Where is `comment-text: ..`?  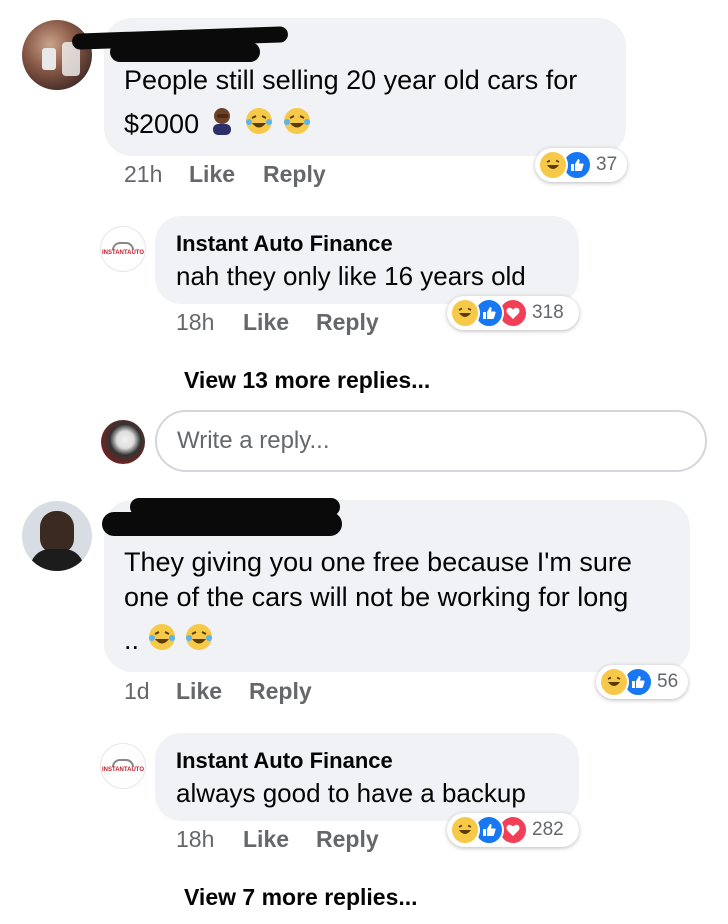
comment-text: .. is located at coordinates (169, 641).